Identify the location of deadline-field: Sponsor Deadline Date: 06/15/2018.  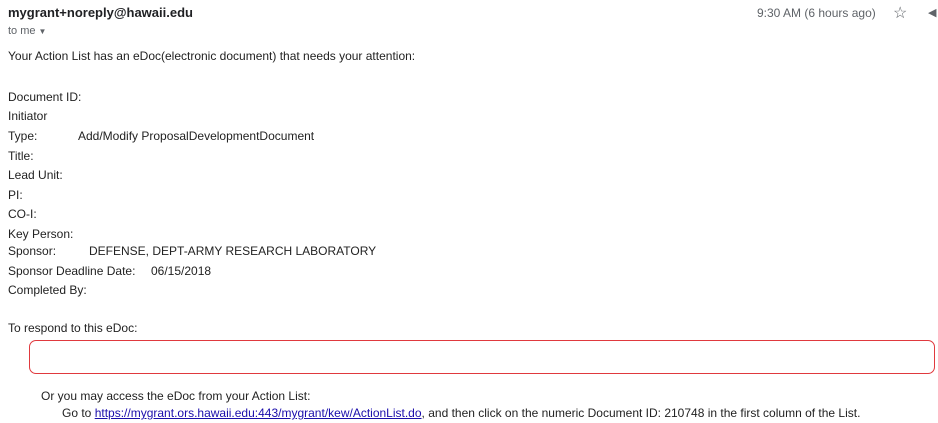
(109, 271).